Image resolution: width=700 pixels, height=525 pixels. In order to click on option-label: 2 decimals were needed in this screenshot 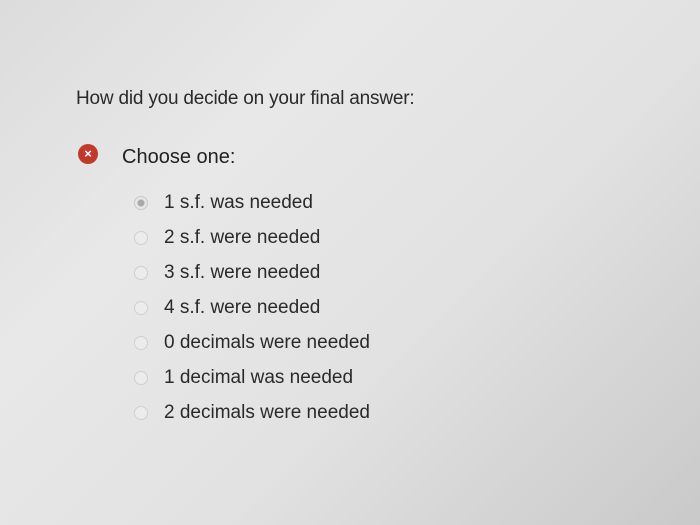, I will do `click(267, 412)`.